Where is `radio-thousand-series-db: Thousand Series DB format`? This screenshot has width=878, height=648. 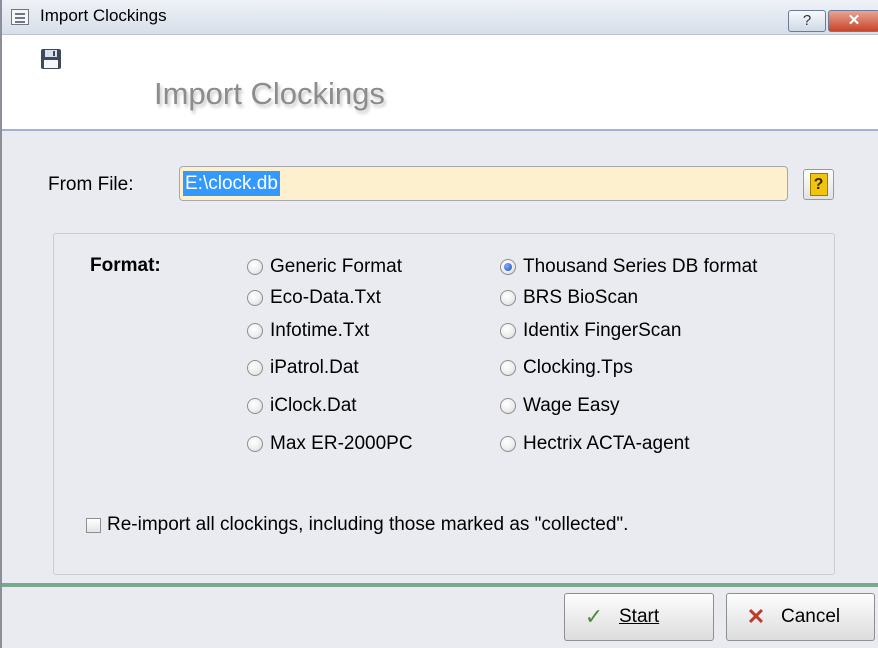
radio-thousand-series-db: Thousand Series DB format is located at coordinates (628, 267).